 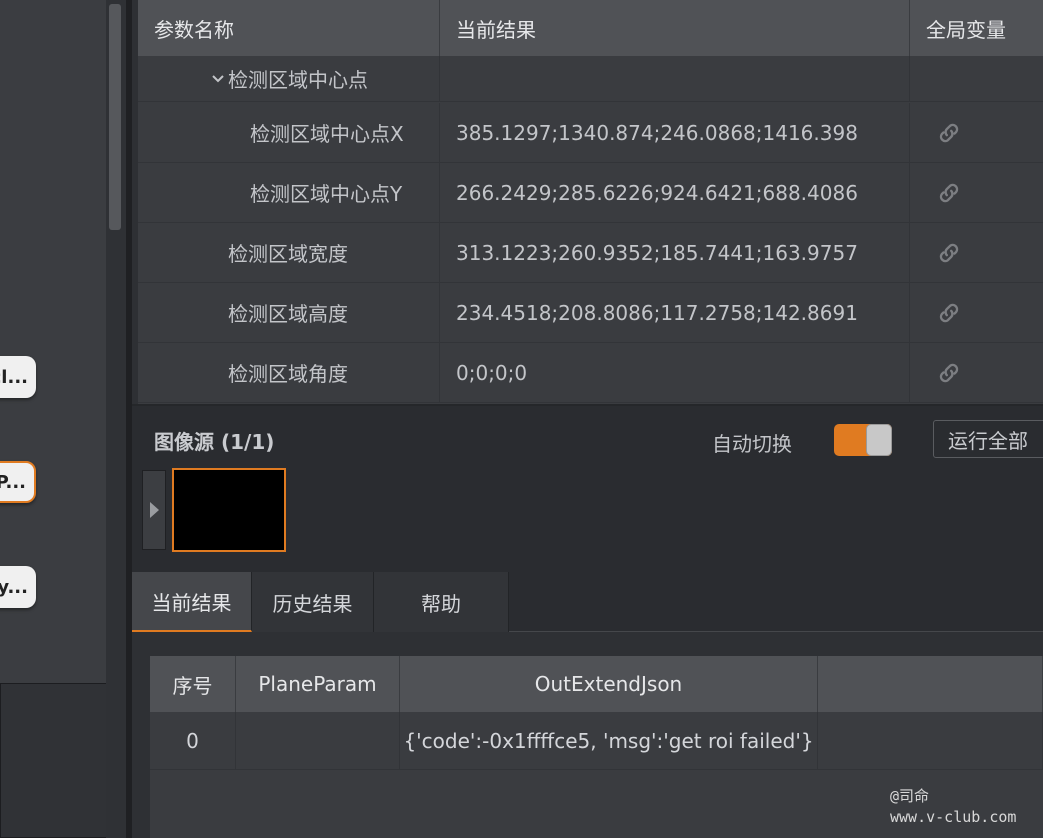 What do you see at coordinates (298, 80) in the screenshot?
I see `group-label: 检测区域中心点` at bounding box center [298, 80].